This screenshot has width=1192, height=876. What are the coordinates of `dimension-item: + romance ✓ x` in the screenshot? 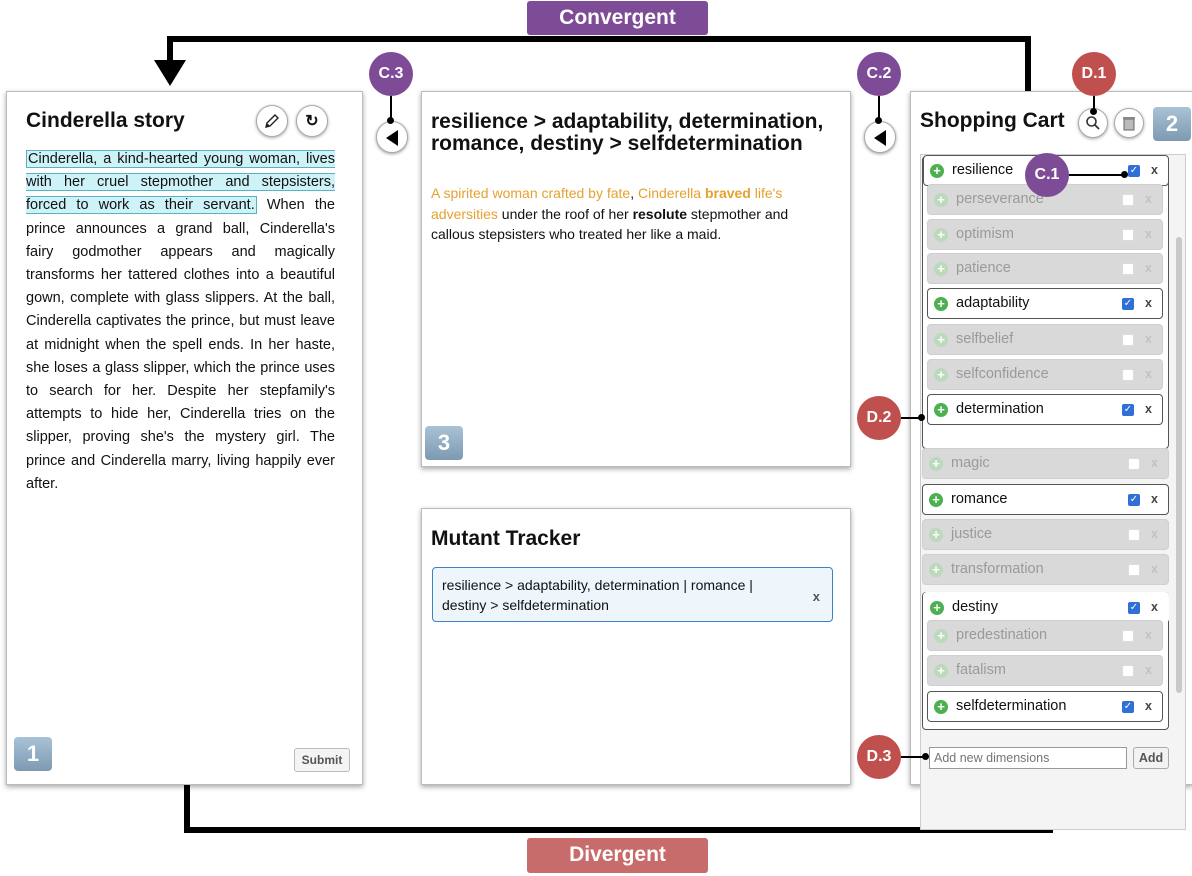 It's located at (1045, 499).